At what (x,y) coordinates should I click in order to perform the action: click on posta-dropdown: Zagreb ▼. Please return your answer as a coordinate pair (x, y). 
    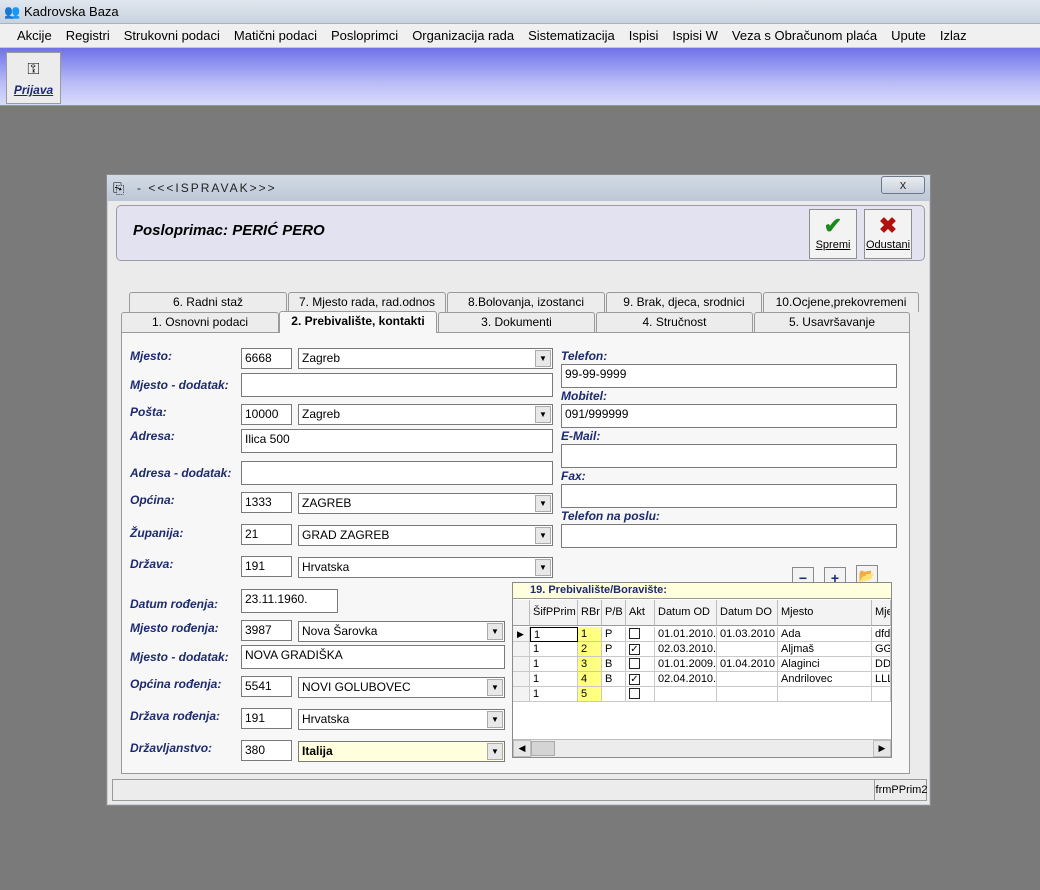
    Looking at the image, I should click on (425, 414).